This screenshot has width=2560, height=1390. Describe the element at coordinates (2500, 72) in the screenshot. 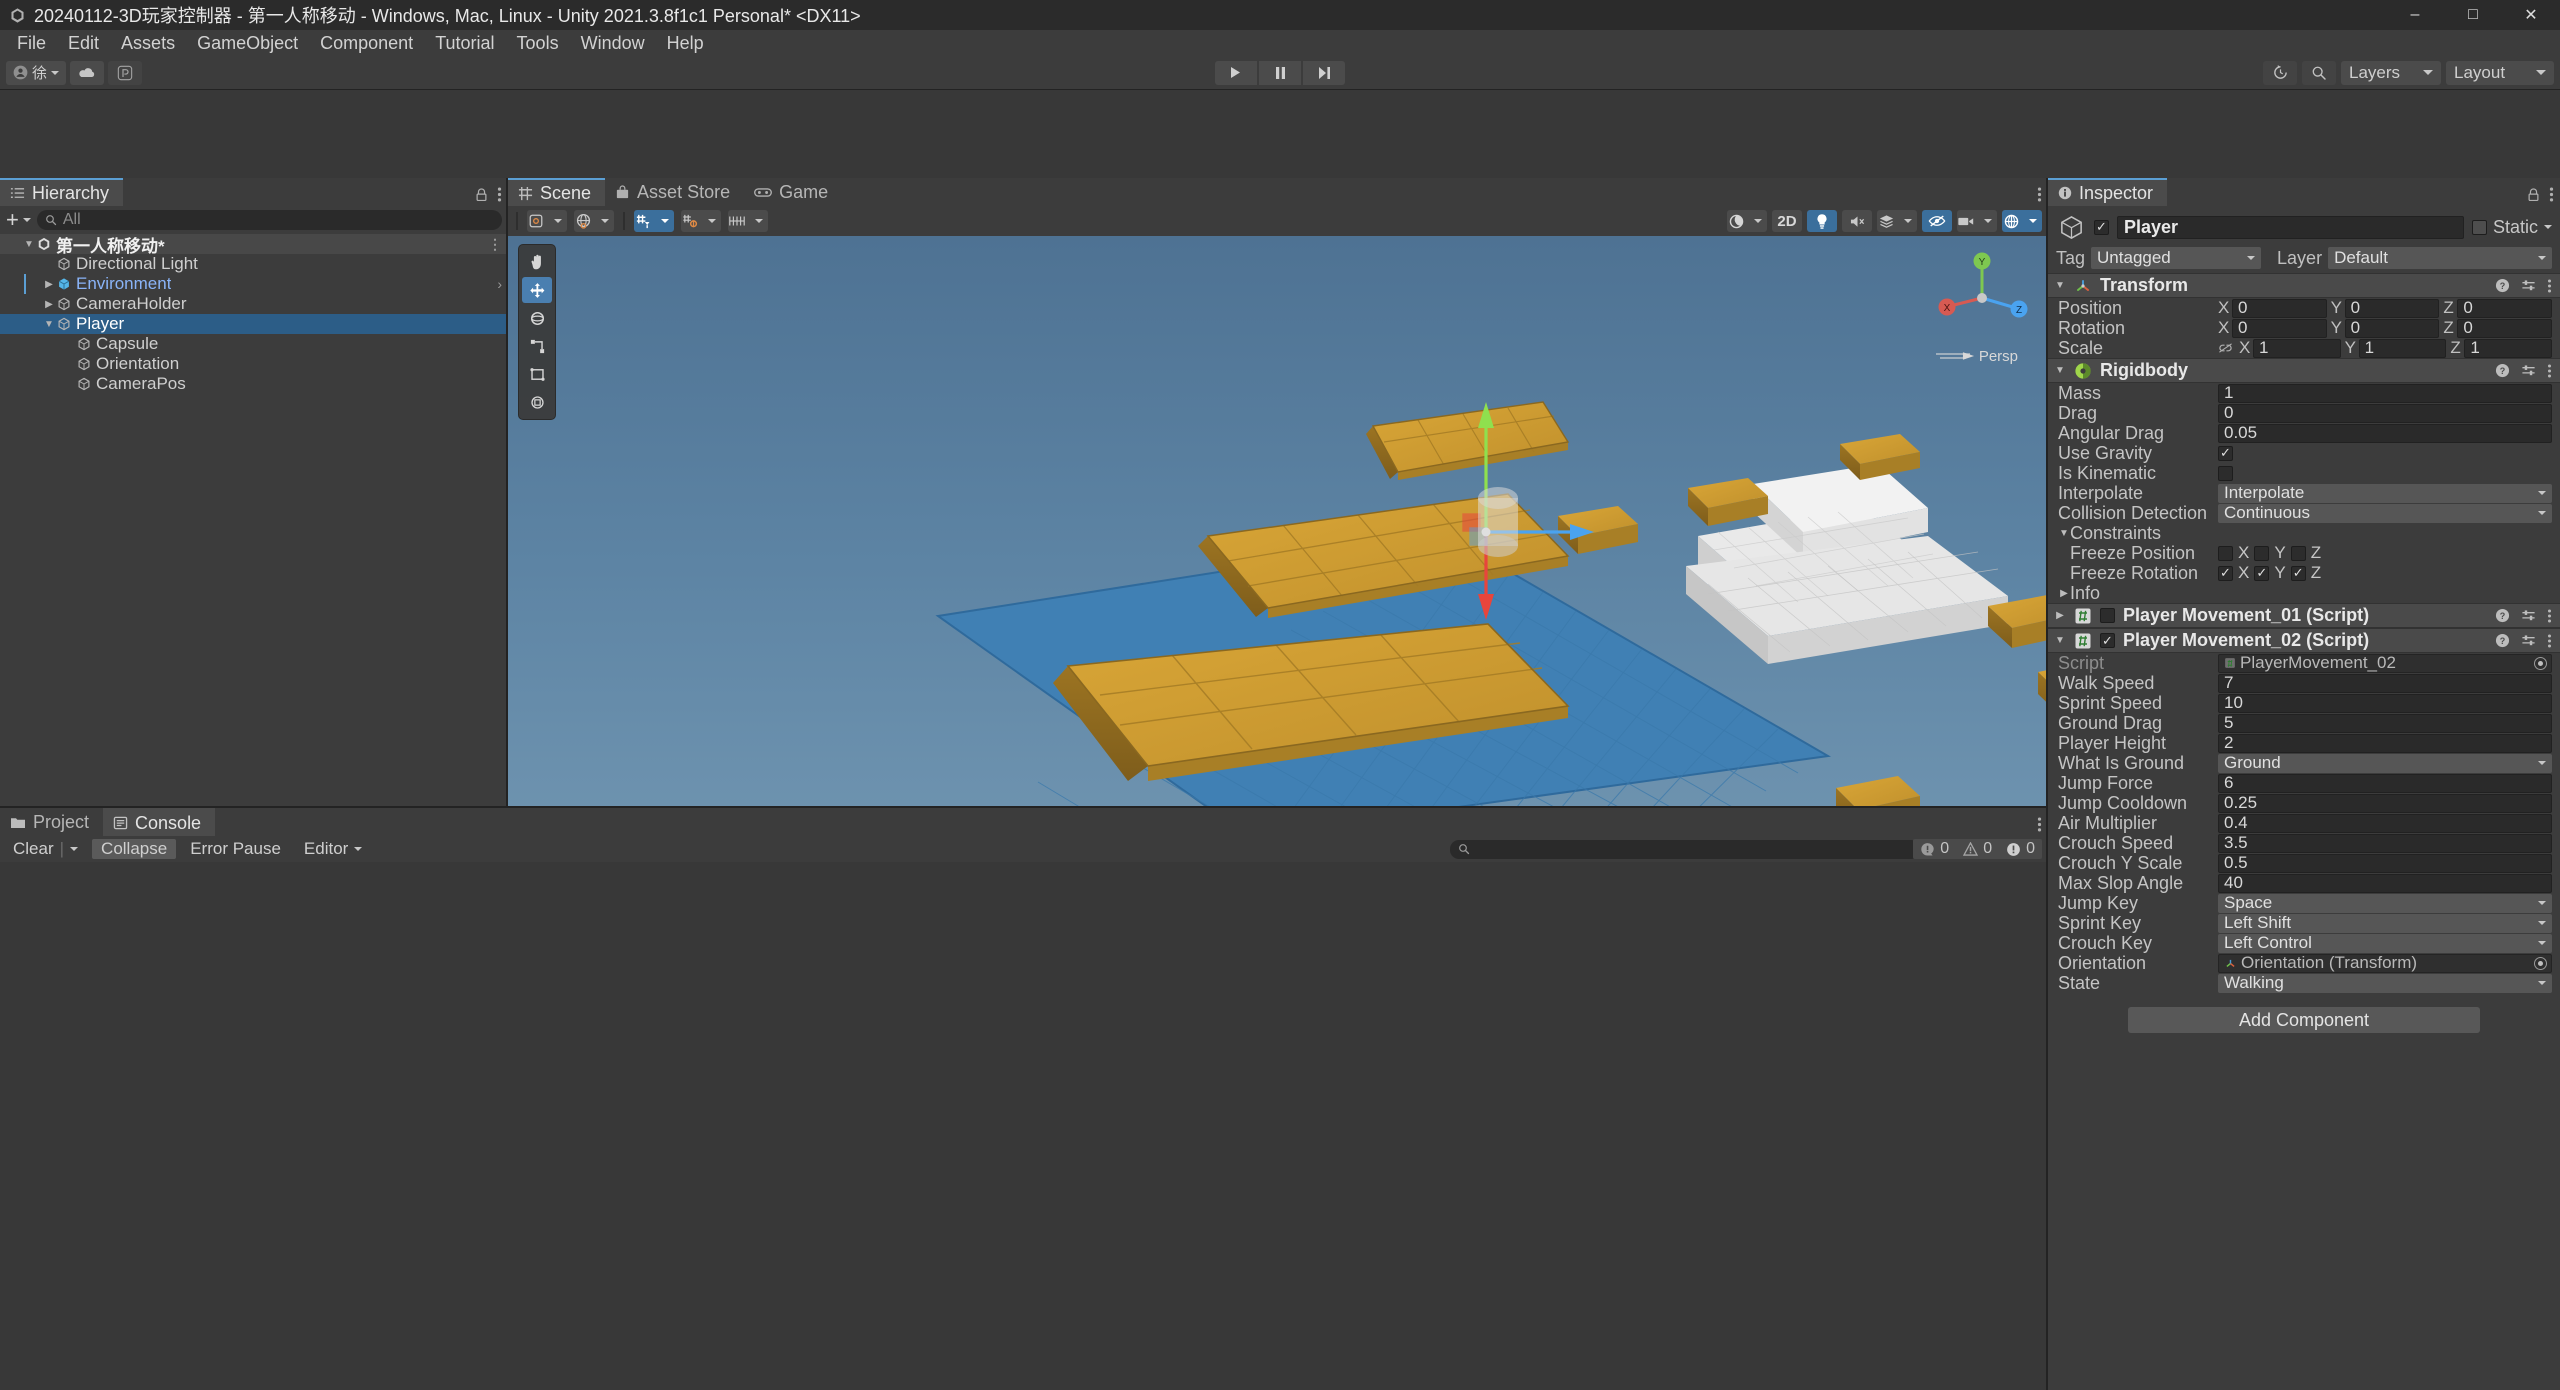

I see `layout-dropdown: Layout` at that location.